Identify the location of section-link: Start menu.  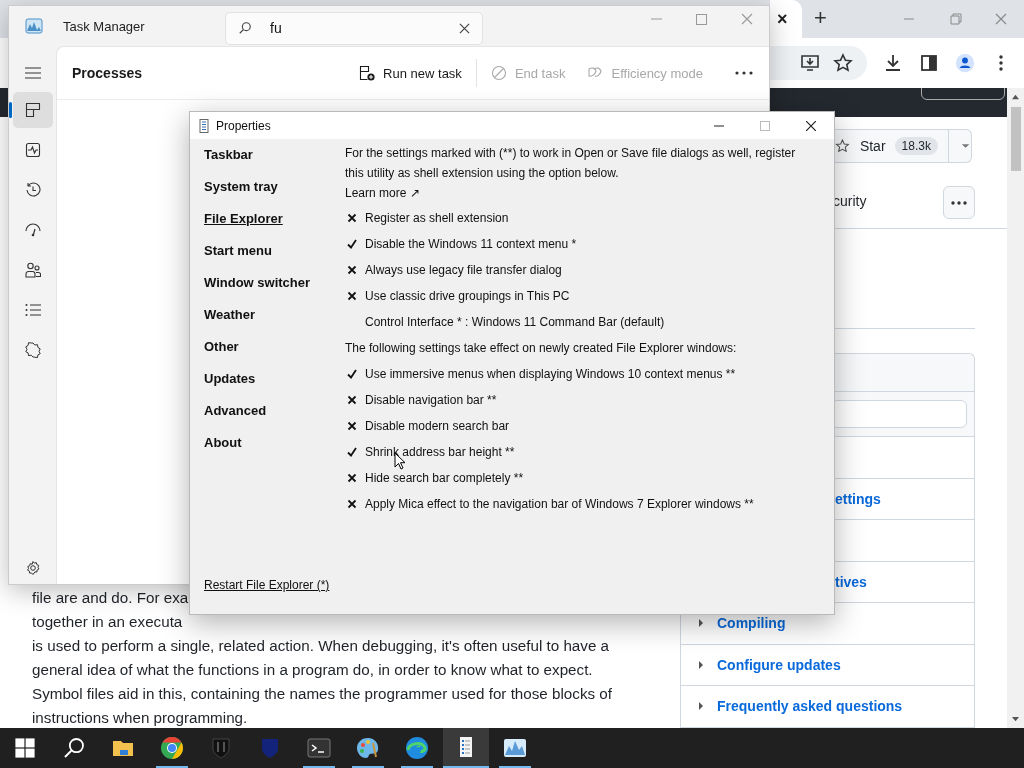
(238, 251).